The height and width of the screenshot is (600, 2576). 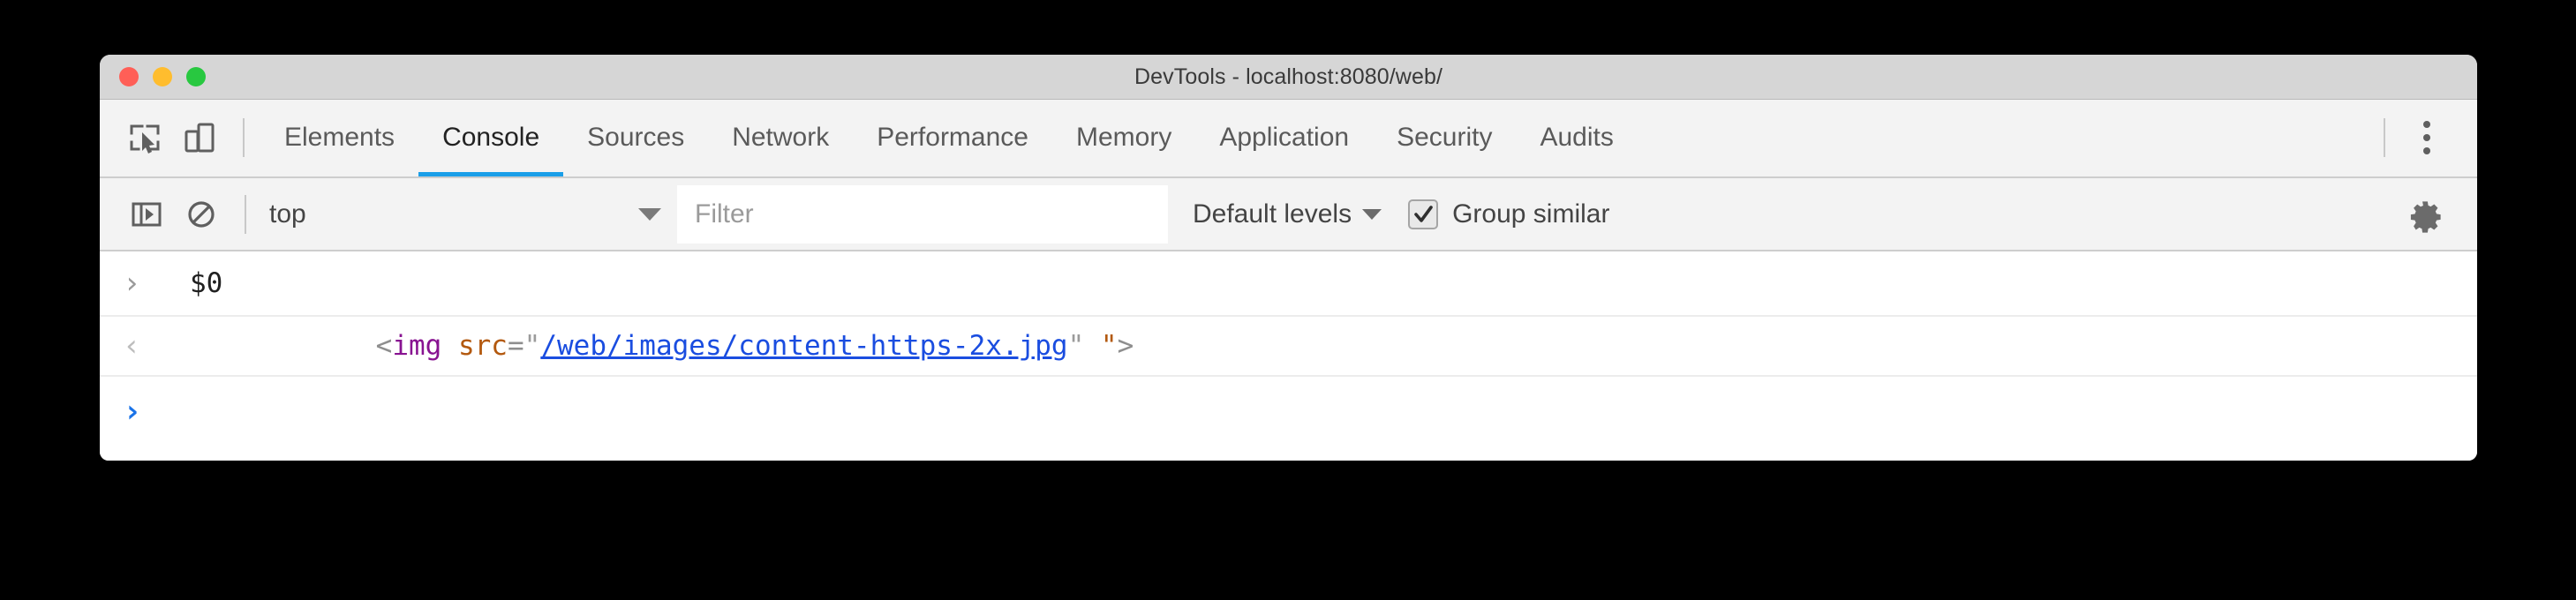 What do you see at coordinates (384, 346) in the screenshot?
I see `token-punct: <` at bounding box center [384, 346].